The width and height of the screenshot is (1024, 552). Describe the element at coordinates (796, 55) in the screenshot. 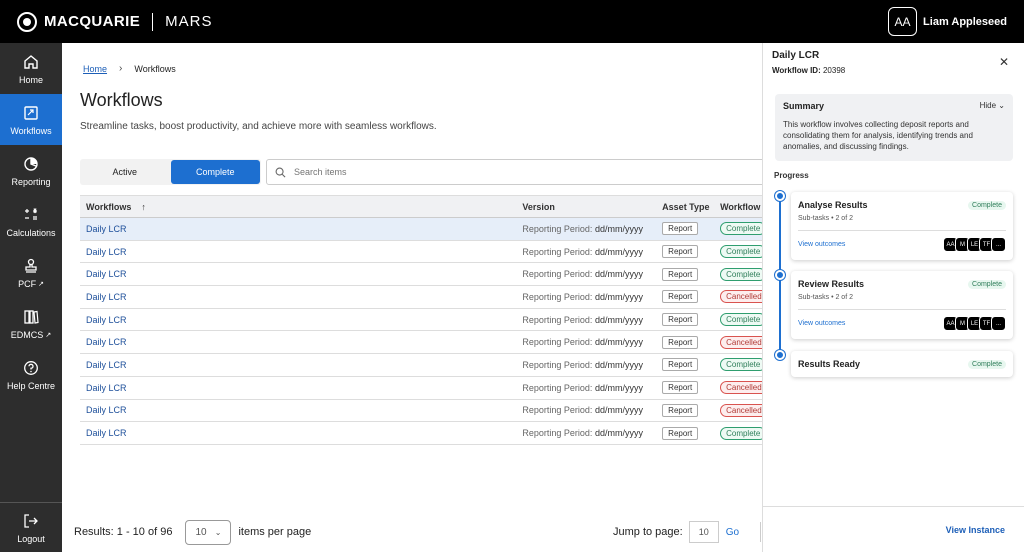

I see `panel-title: Daily LCR` at that location.